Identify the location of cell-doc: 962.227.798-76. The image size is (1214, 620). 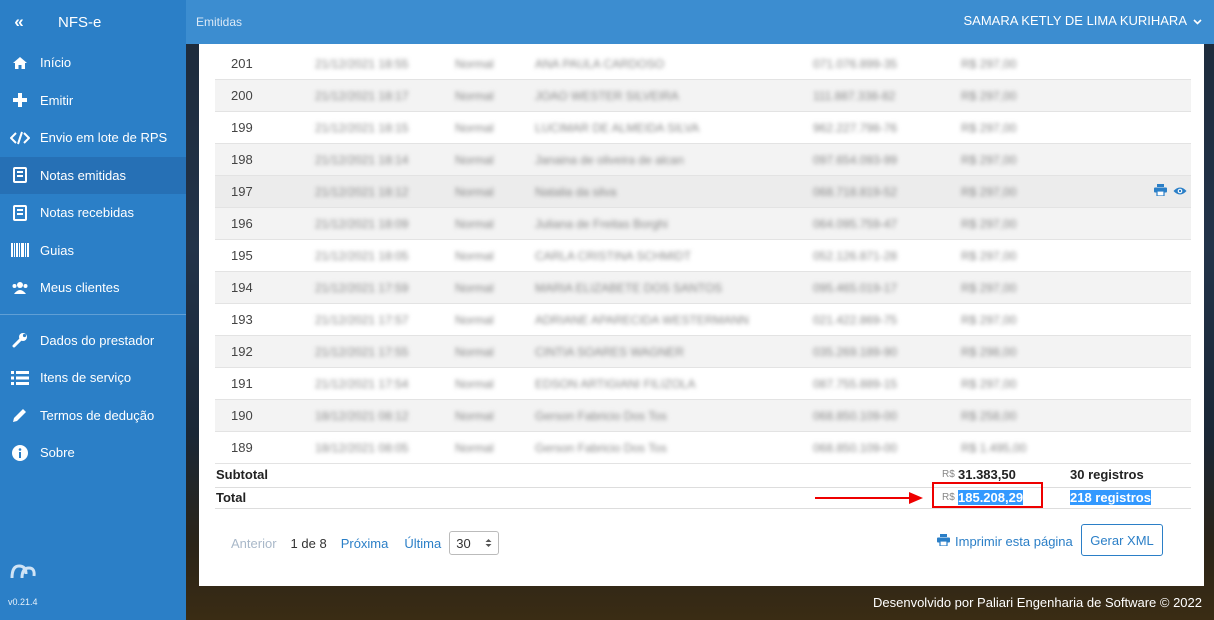
(887, 127).